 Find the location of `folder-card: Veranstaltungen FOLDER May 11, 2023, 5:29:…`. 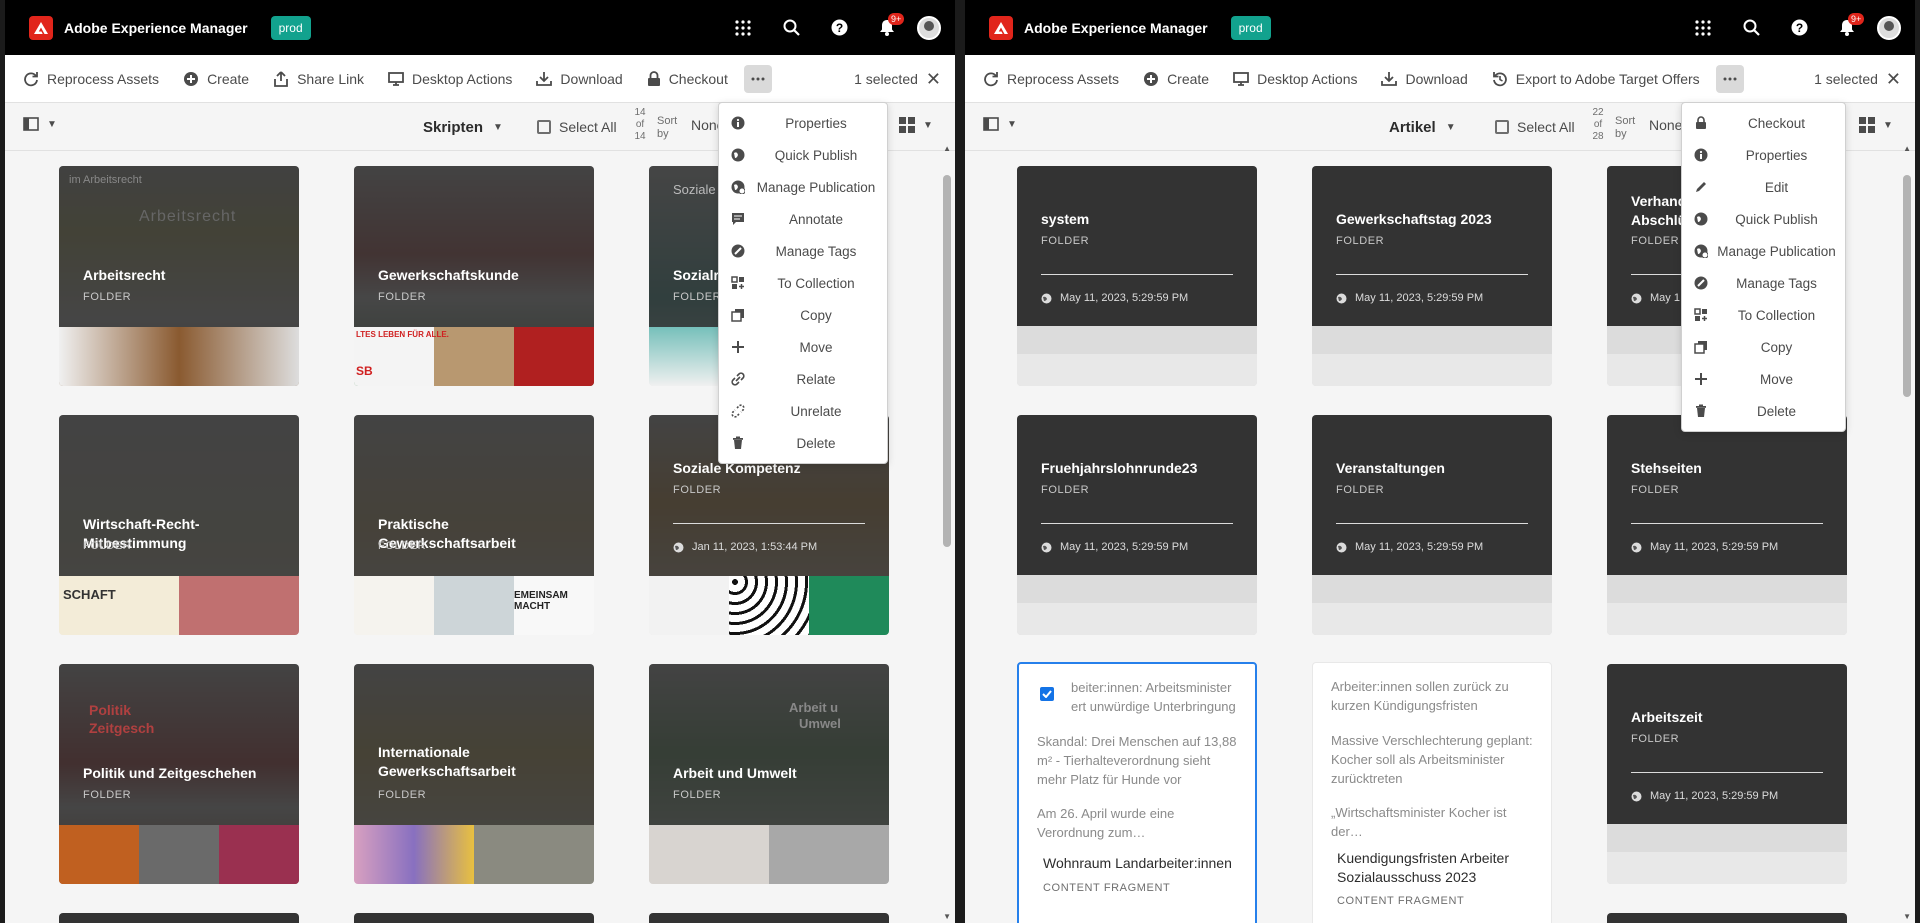

folder-card: Veranstaltungen FOLDER May 11, 2023, 5:29:… is located at coordinates (1432, 525).